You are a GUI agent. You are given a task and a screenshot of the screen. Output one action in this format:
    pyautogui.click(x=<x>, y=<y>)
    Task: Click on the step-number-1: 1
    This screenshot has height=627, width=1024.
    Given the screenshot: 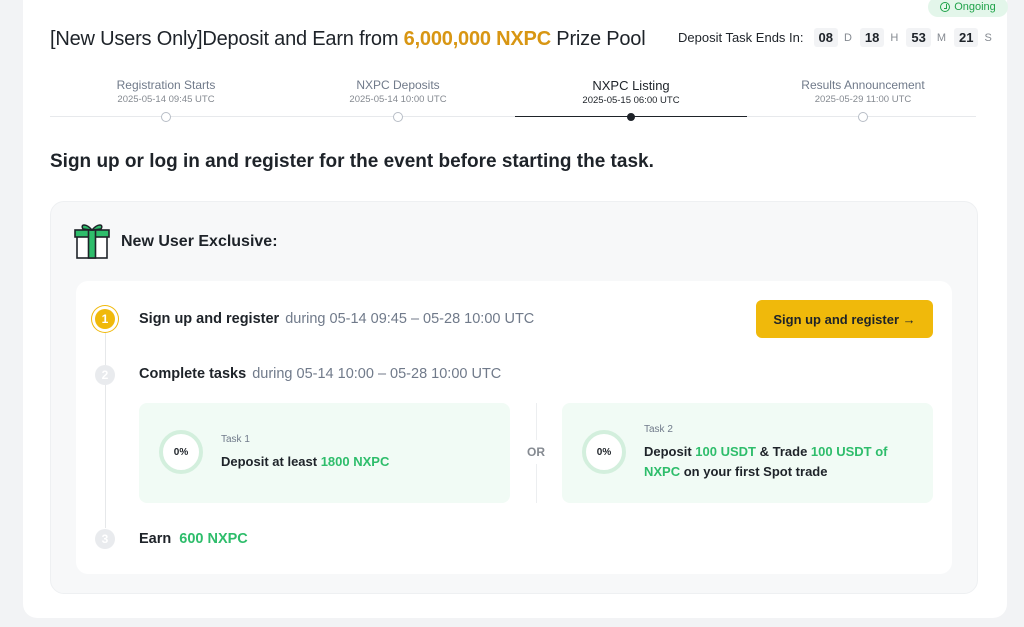 What is the action you would take?
    pyautogui.click(x=105, y=319)
    